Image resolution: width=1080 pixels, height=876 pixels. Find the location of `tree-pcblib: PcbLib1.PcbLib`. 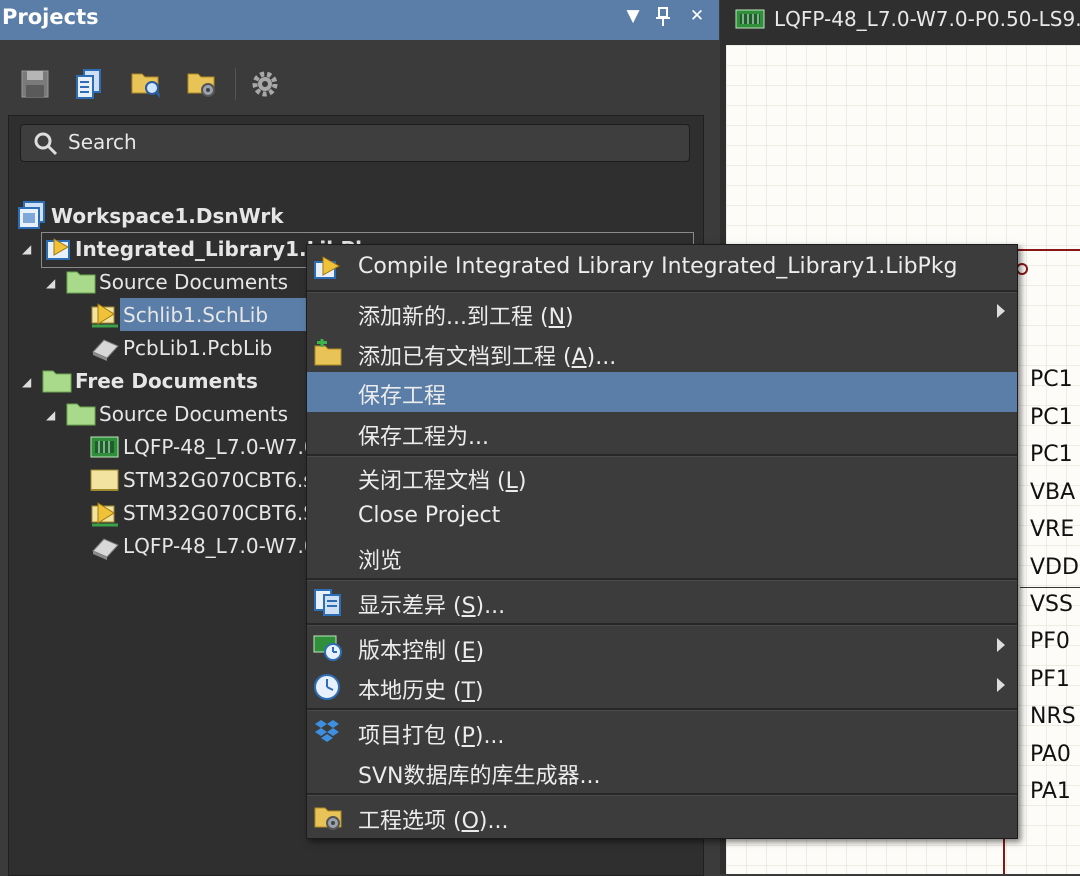

tree-pcblib: PcbLib1.PcbLib is located at coordinates (197, 348).